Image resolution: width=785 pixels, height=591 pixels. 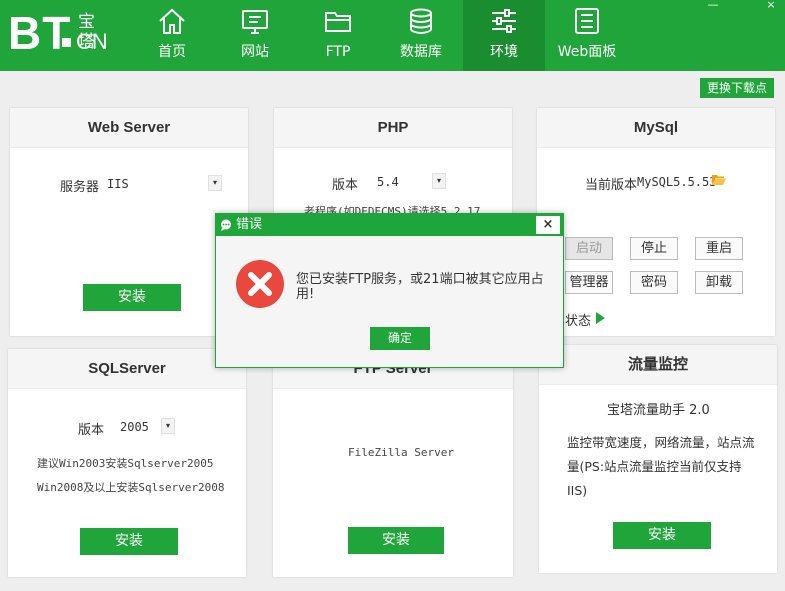 What do you see at coordinates (421, 35) in the screenshot?
I see `nav-database: 数据库` at bounding box center [421, 35].